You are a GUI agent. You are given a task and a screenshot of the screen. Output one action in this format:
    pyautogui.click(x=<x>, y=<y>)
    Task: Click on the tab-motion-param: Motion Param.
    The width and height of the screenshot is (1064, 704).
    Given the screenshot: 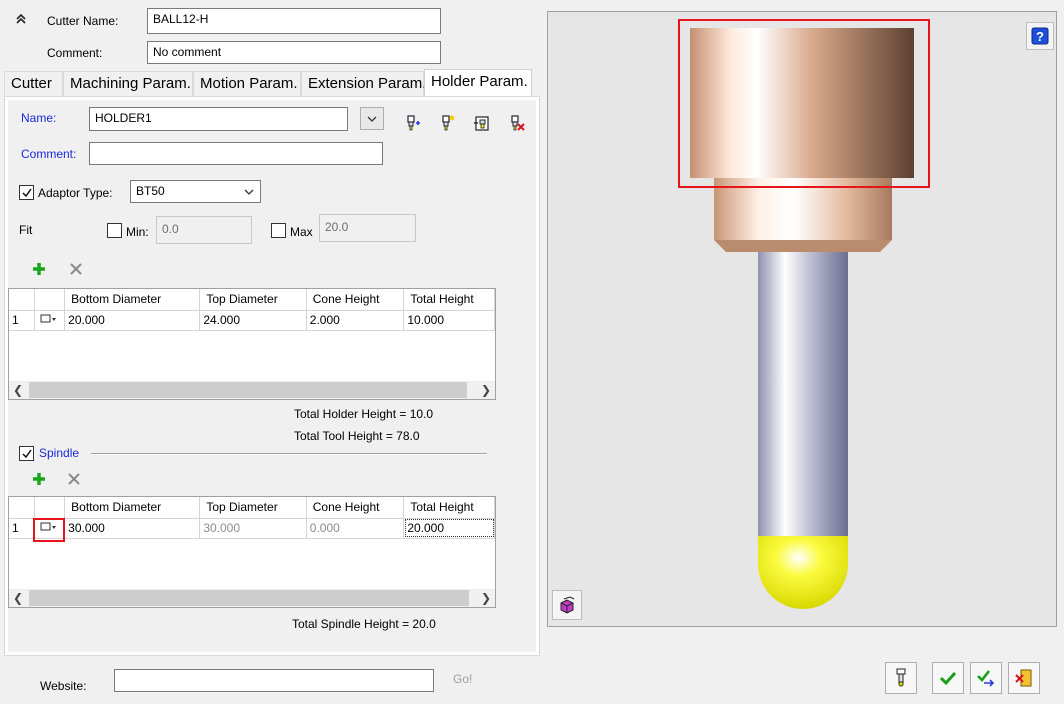 What is the action you would take?
    pyautogui.click(x=247, y=84)
    